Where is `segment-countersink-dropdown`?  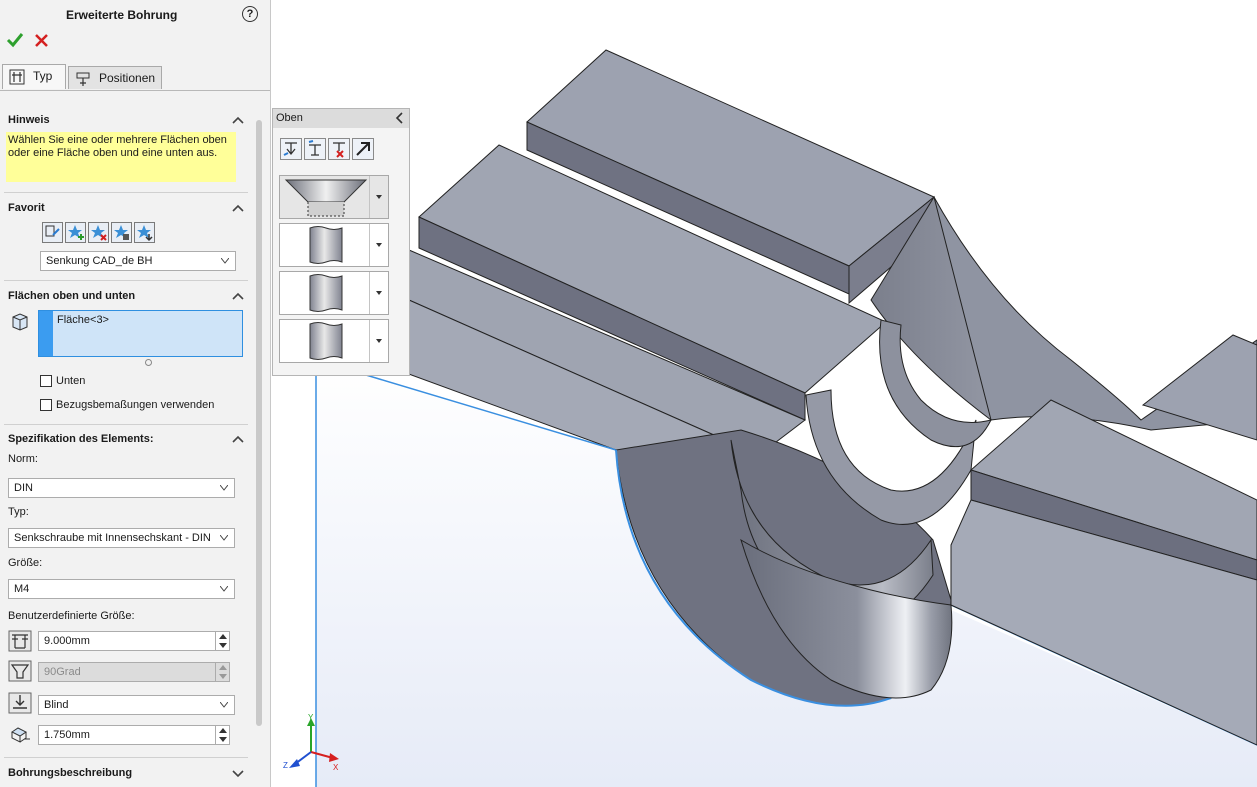
segment-countersink-dropdown is located at coordinates (378, 197).